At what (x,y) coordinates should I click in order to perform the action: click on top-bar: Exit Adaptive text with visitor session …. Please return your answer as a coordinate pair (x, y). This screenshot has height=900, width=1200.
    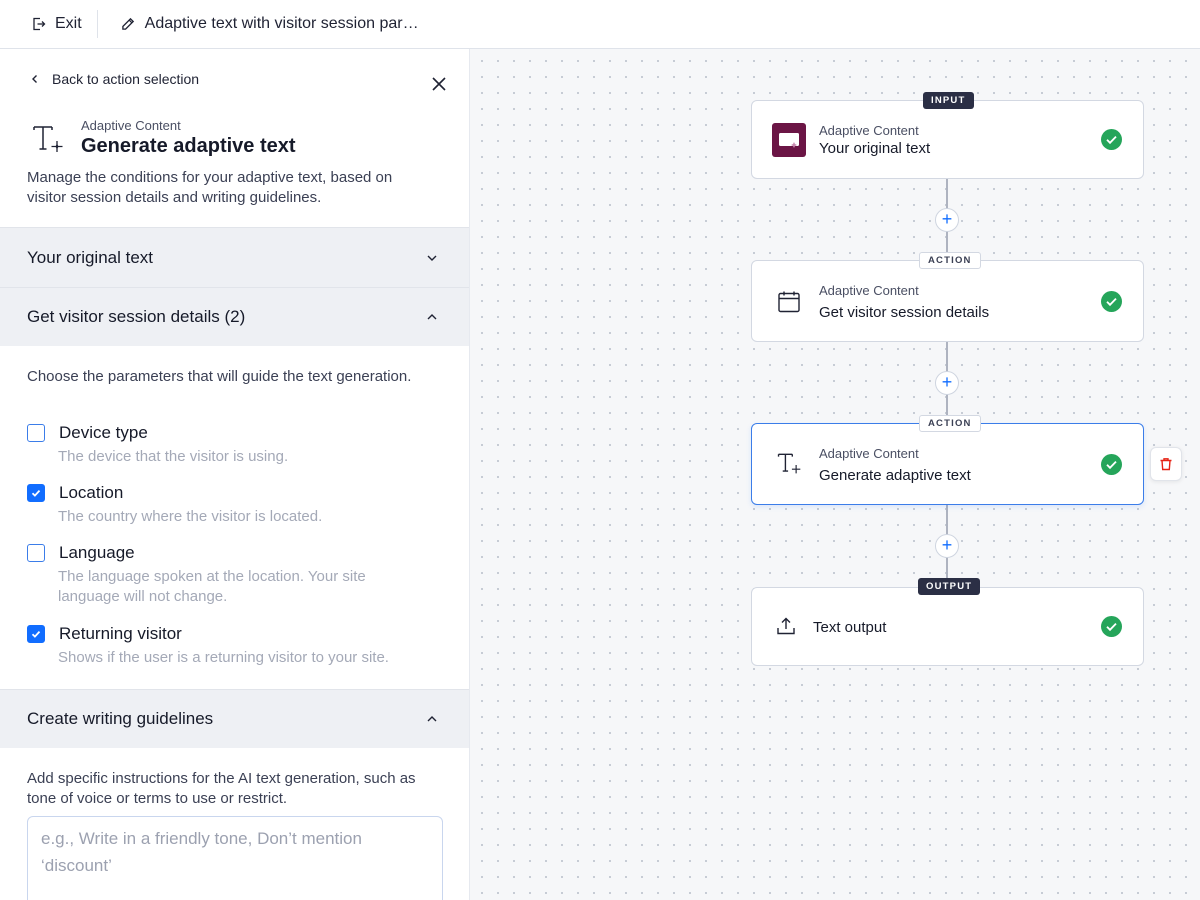
    Looking at the image, I should click on (600, 24).